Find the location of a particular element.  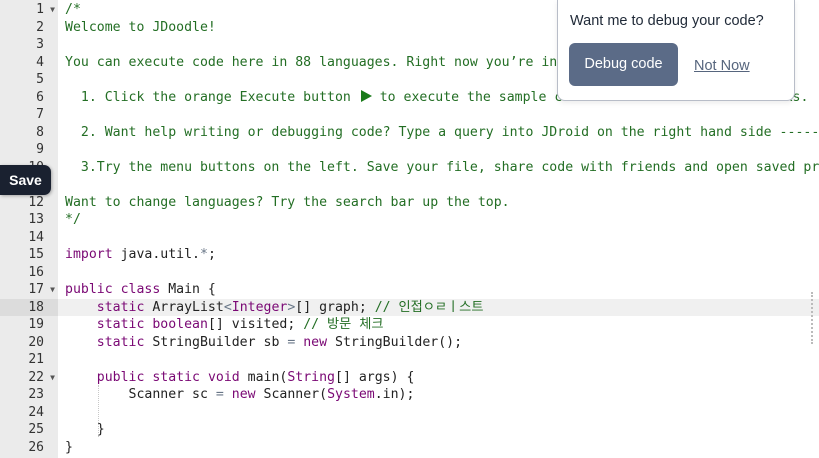

code-line: 25 } is located at coordinates (409, 430).